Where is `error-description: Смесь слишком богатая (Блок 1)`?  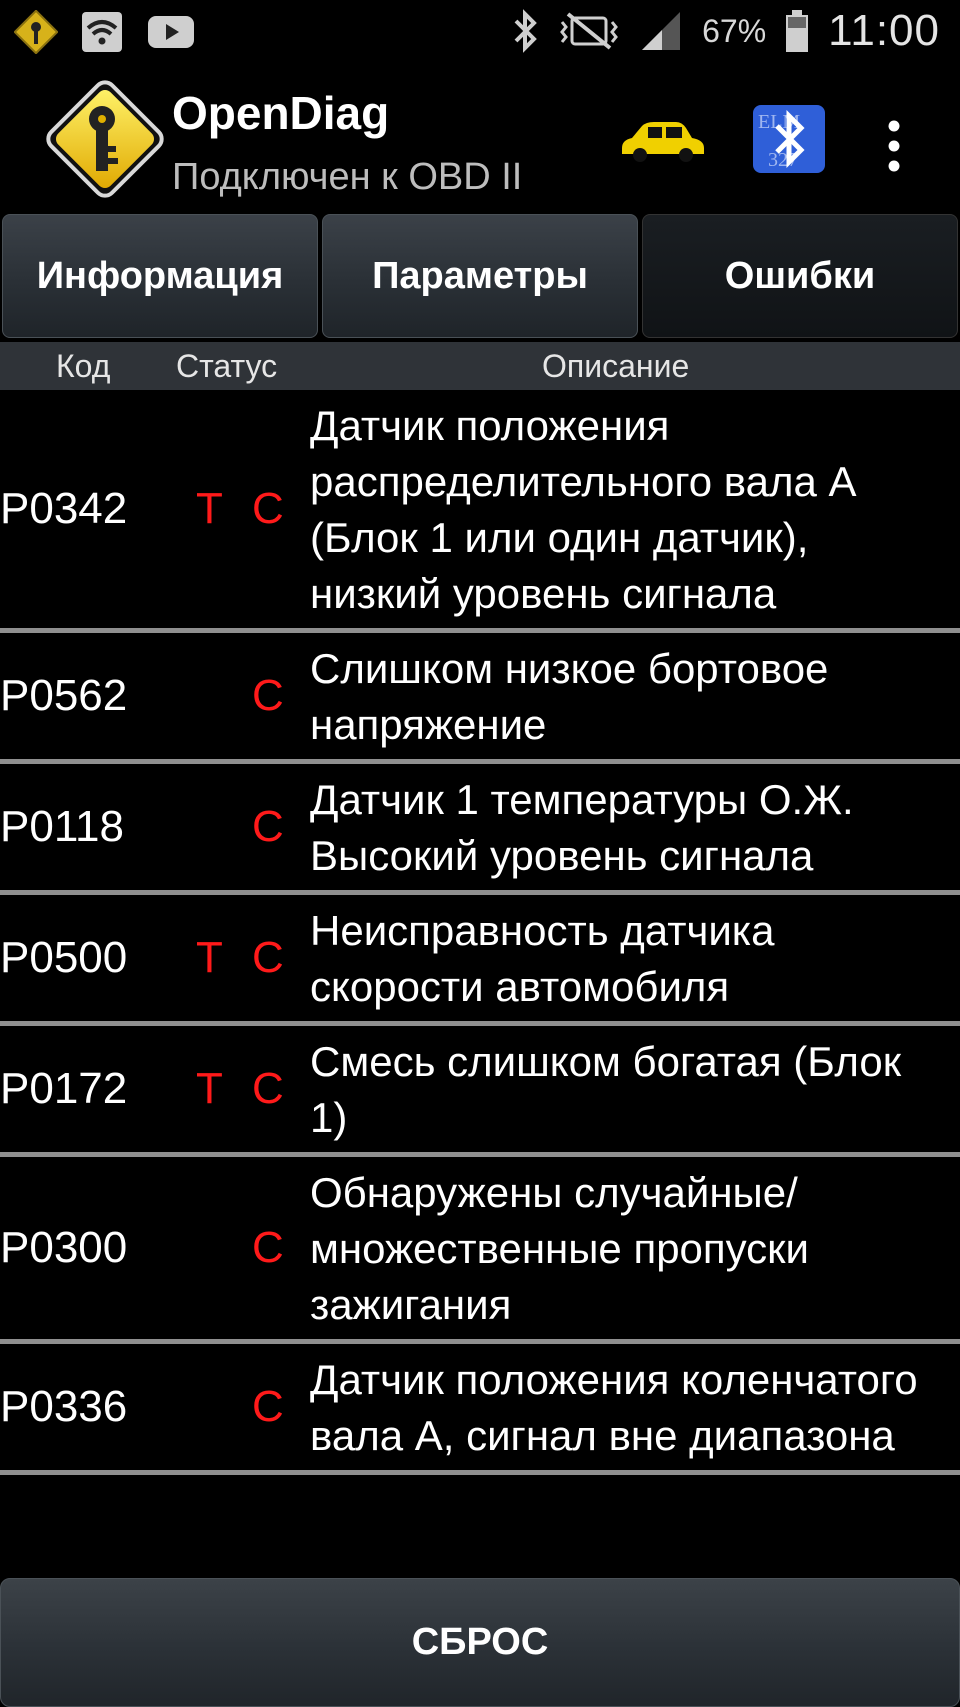
error-description: Смесь слишком богатая (Блок 1) is located at coordinates (606, 1089).